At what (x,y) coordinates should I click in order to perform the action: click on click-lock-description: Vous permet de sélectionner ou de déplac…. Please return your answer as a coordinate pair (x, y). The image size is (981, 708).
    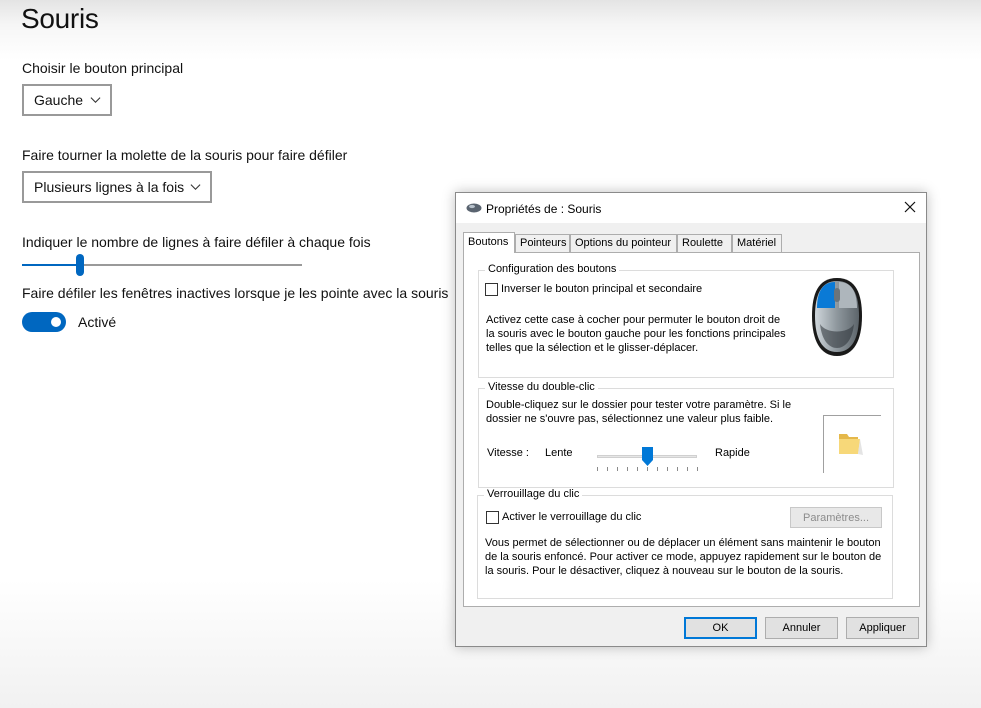
    Looking at the image, I should click on (683, 557).